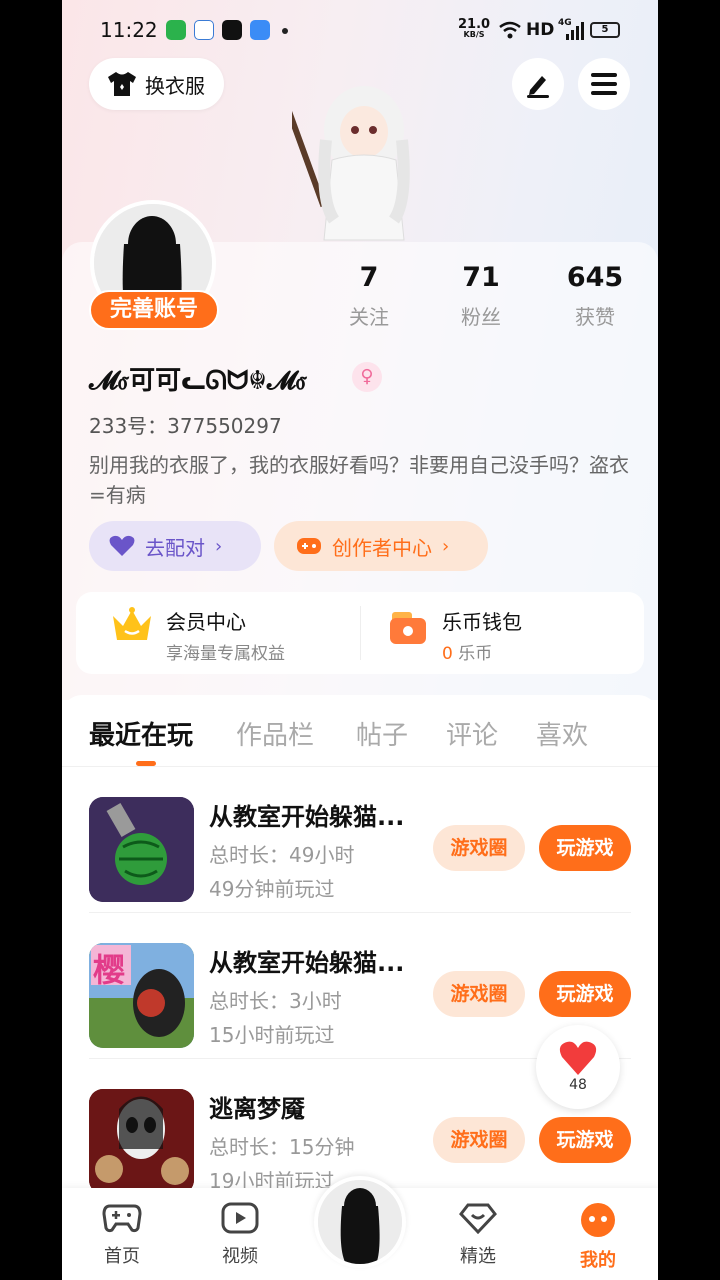 The image size is (720, 1280). What do you see at coordinates (482, 622) in the screenshot?
I see `wallet-title: 乐币钱包` at bounding box center [482, 622].